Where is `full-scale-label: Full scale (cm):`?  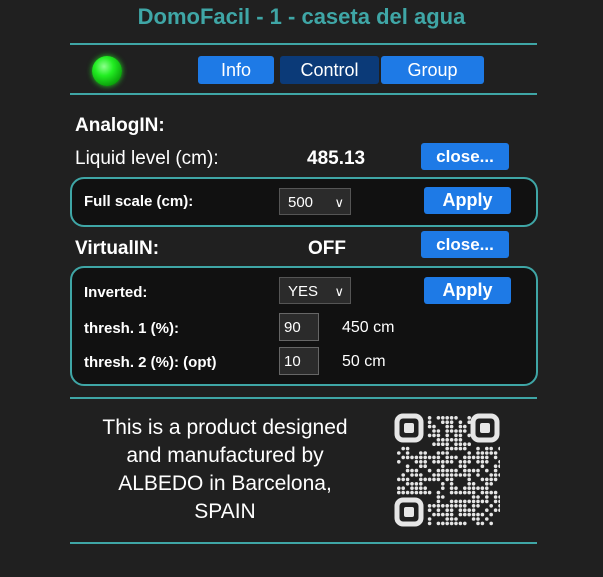
full-scale-label: Full scale (cm): is located at coordinates (139, 201).